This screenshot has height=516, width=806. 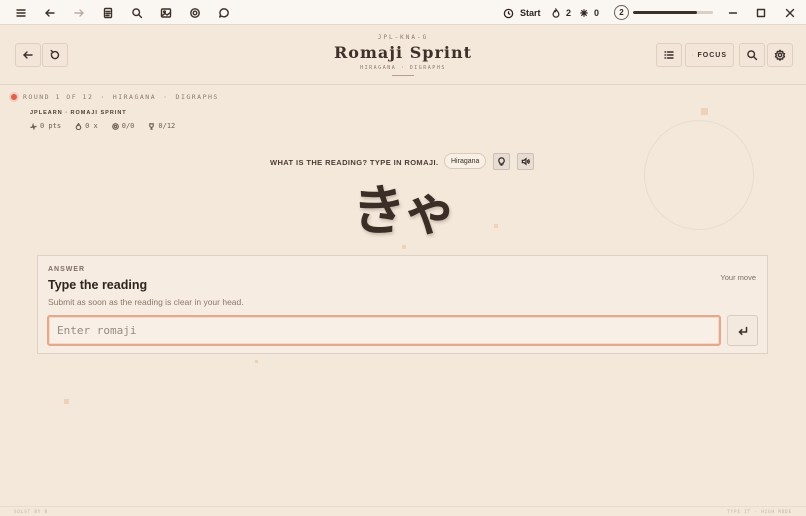 I want to click on answer-overline: ANSWER, so click(x=67, y=269).